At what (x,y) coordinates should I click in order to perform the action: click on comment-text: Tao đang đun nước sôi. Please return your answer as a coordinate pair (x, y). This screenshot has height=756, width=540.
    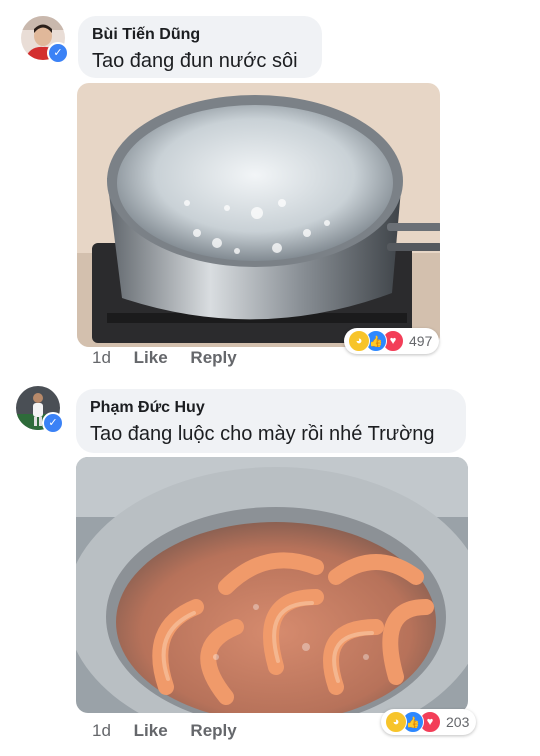
    Looking at the image, I should click on (195, 61).